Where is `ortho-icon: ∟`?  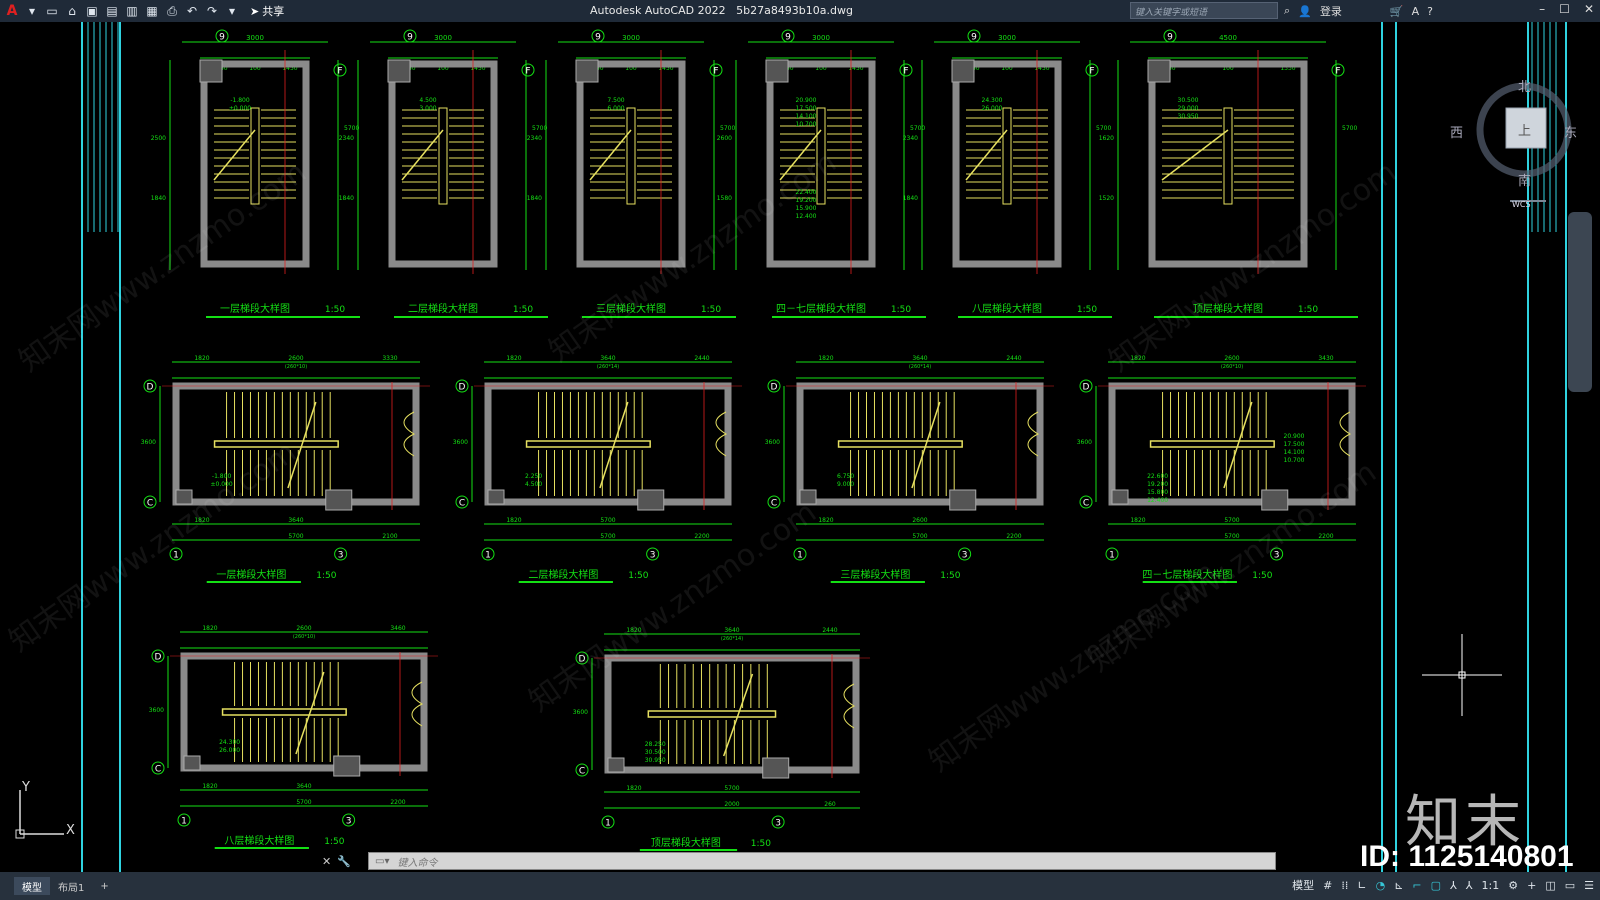 ortho-icon: ∟ is located at coordinates (1361, 885).